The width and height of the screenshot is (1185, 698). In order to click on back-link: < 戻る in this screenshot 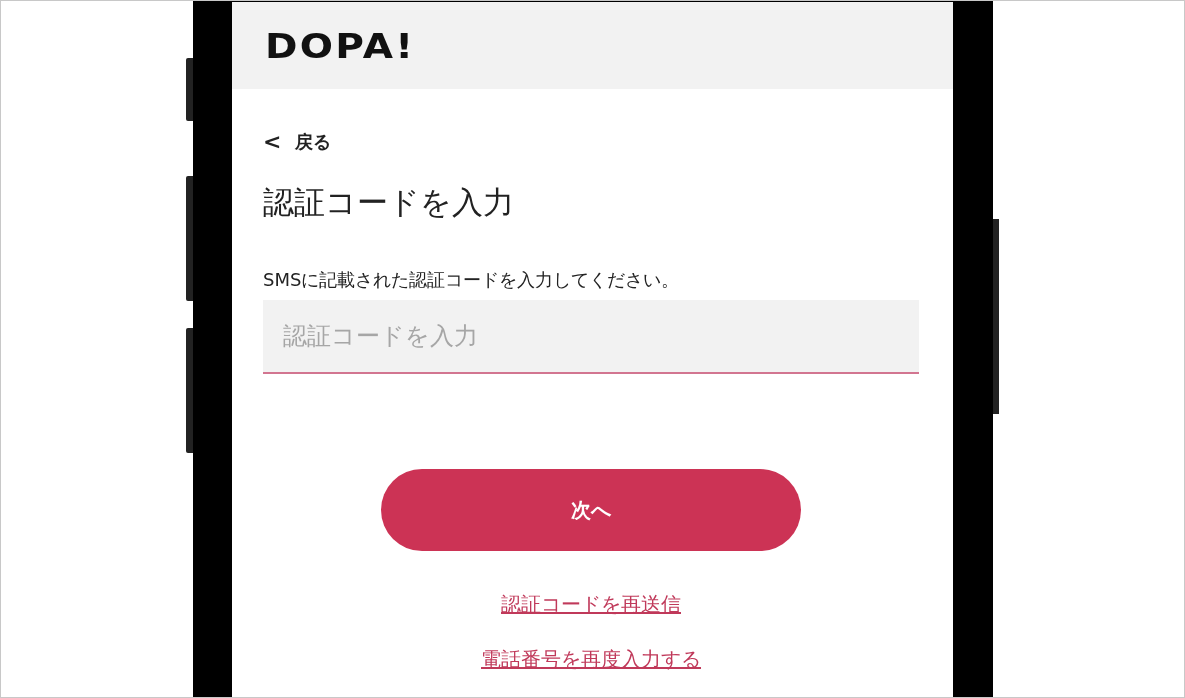, I will do `click(297, 141)`.